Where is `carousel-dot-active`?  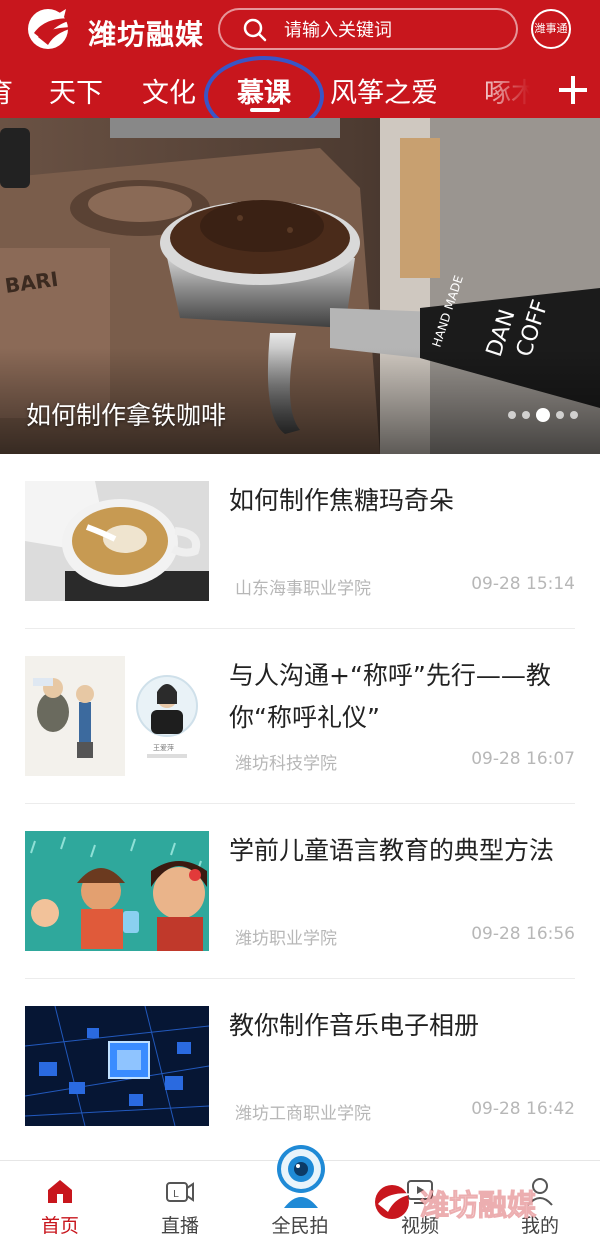 carousel-dot-active is located at coordinates (543, 415).